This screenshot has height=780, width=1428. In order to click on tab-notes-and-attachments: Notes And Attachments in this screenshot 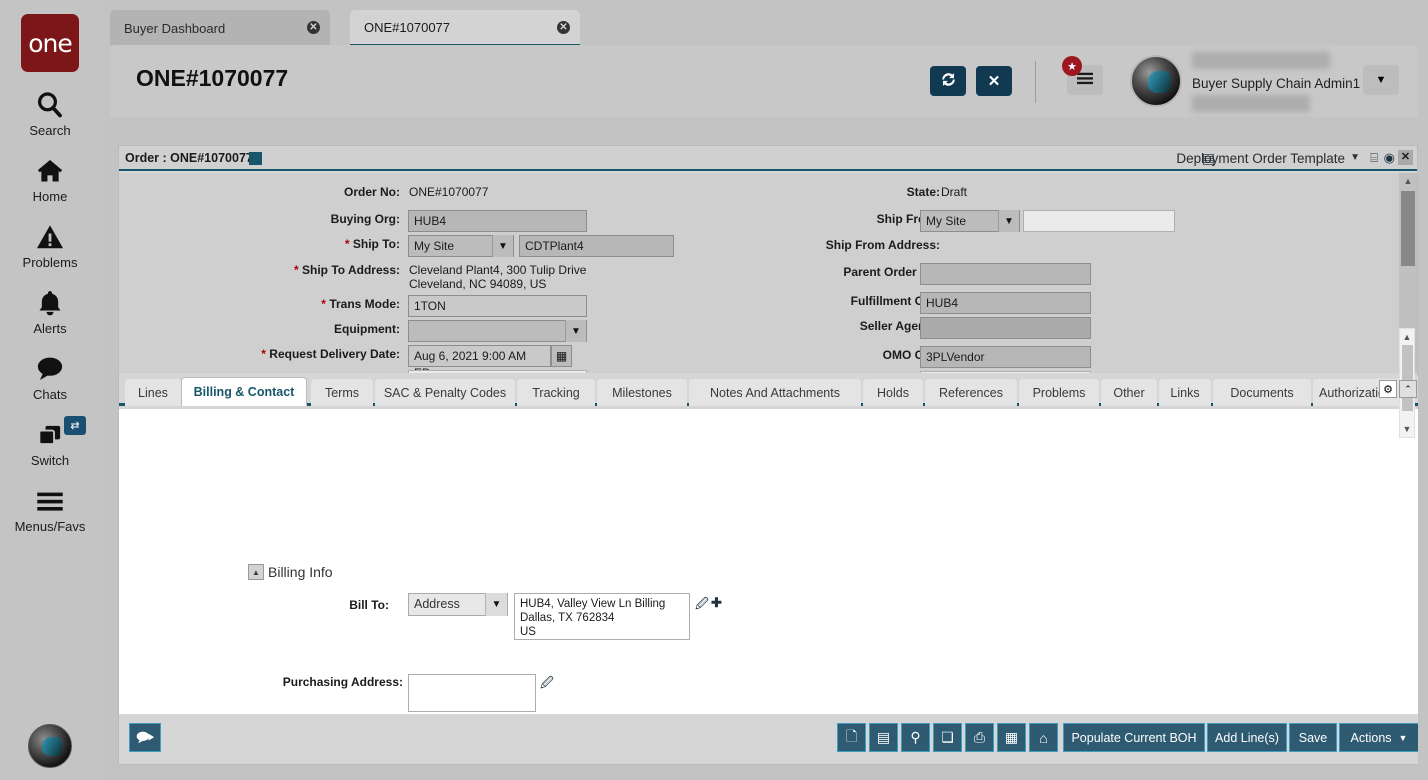, I will do `click(775, 392)`.